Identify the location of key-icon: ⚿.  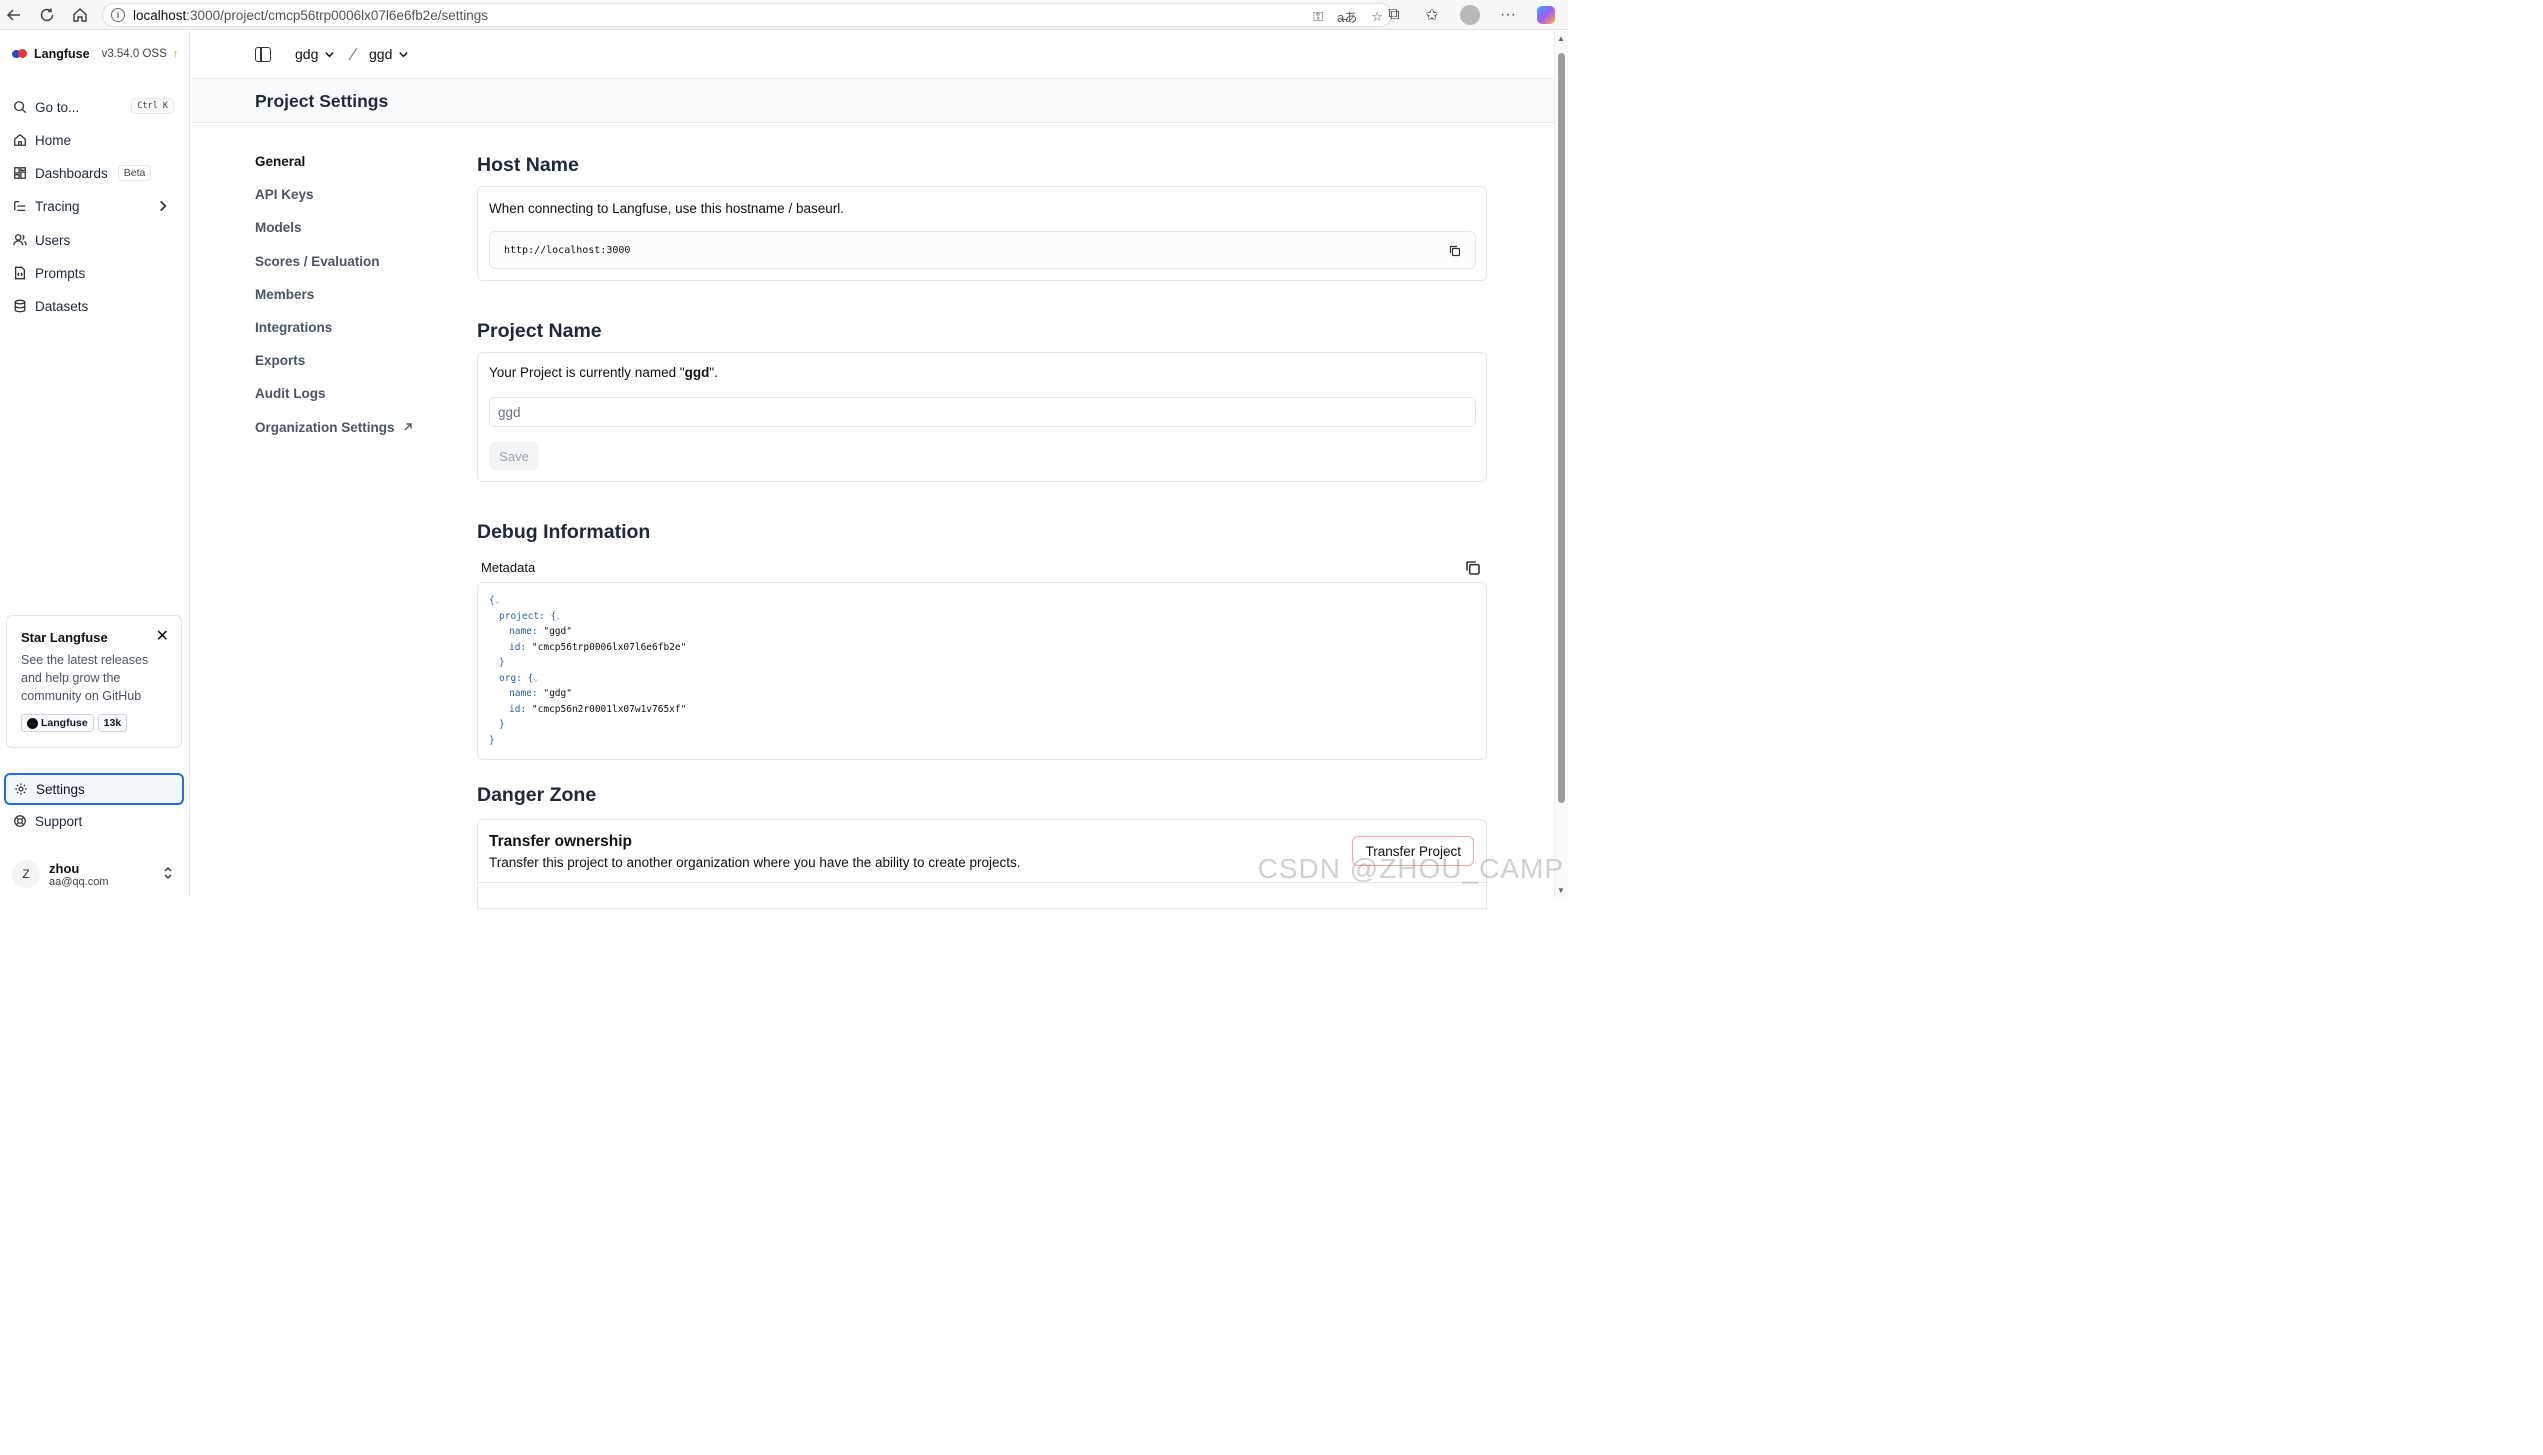
(1318, 17).